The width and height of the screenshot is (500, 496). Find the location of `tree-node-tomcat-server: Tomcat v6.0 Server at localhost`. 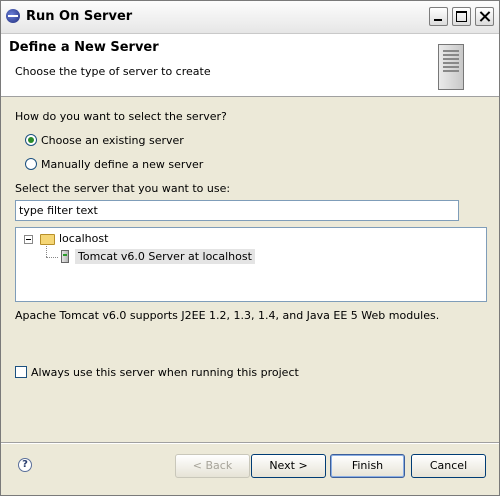

tree-node-tomcat-server: Tomcat v6.0 Server at localhost is located at coordinates (165, 256).